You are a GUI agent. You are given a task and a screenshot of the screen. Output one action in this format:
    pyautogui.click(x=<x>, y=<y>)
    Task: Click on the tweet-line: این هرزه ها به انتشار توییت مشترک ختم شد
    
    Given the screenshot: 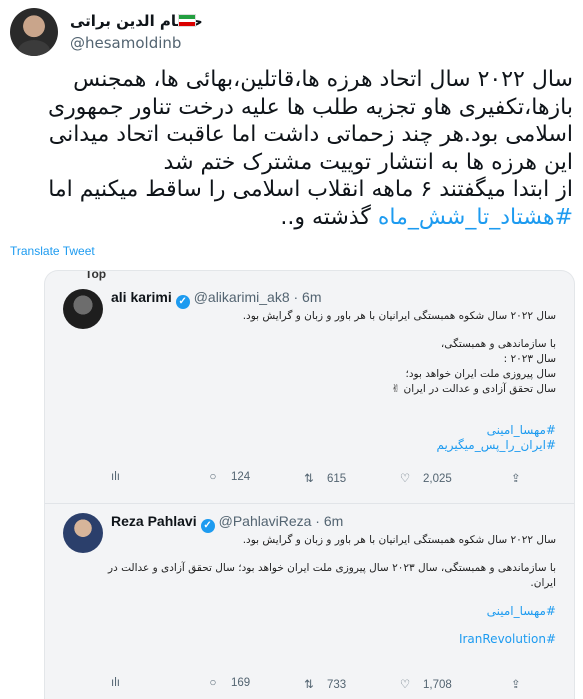 What is the action you would take?
    pyautogui.click(x=368, y=162)
    